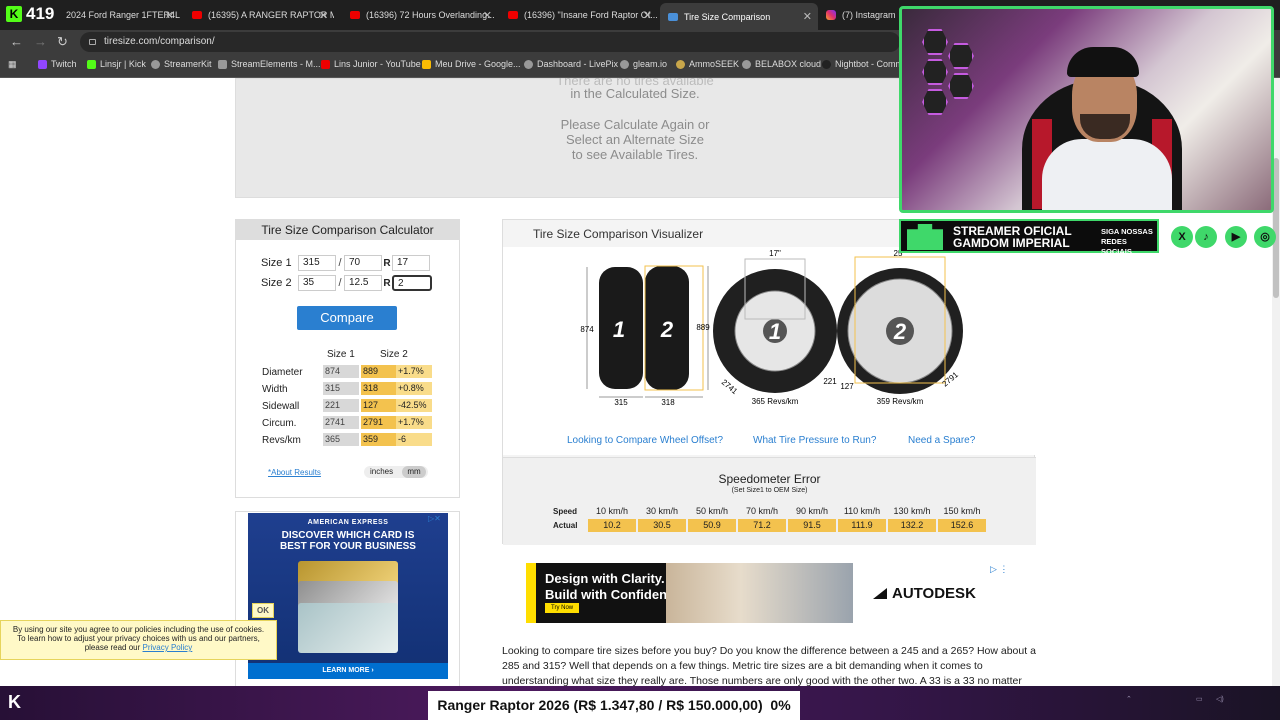 This screenshot has height=720, width=1280. Describe the element at coordinates (347, 318) in the screenshot. I see `compare-button: Compare` at that location.